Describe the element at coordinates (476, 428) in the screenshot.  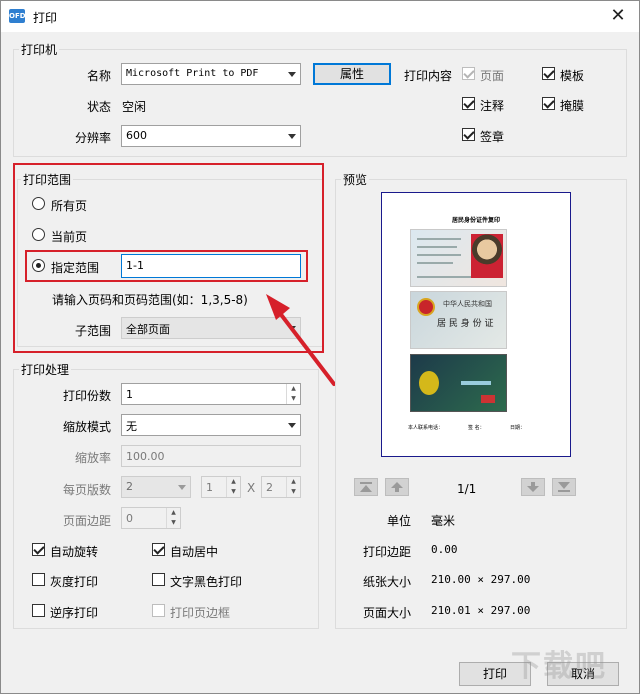
I see `preview-footer-mid: 签 名：` at that location.